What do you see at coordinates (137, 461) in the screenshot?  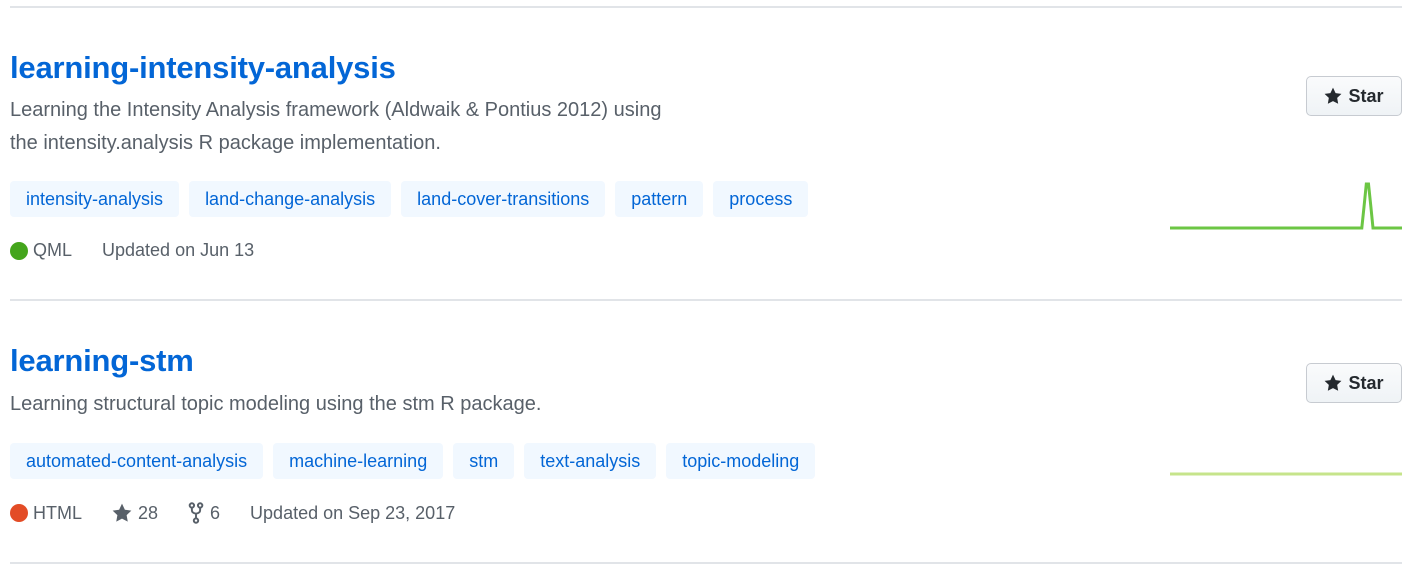 I see `topic-tag: automated-content-analysis` at bounding box center [137, 461].